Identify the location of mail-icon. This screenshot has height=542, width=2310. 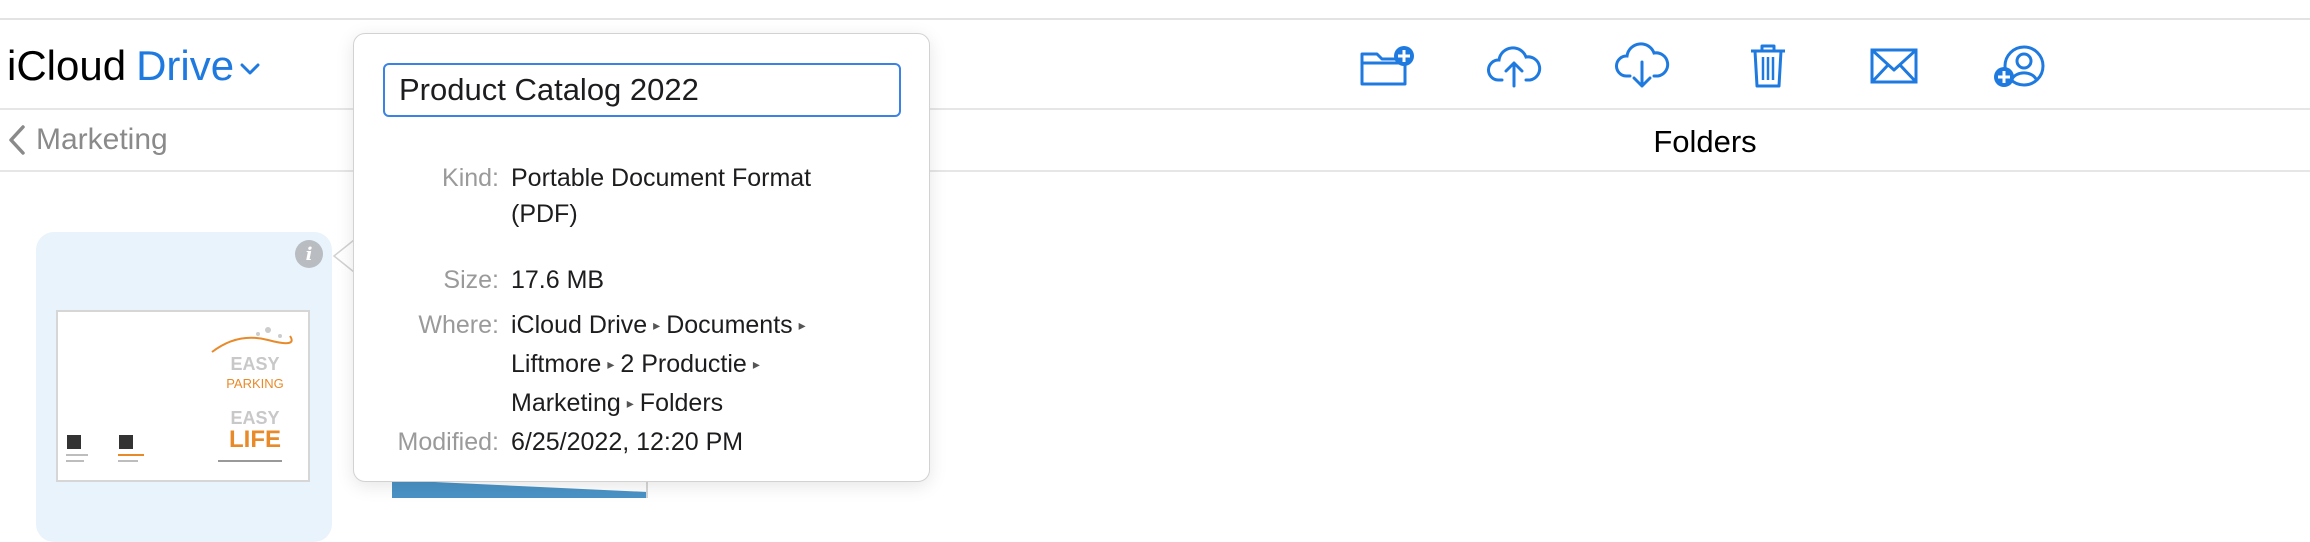
(1894, 66).